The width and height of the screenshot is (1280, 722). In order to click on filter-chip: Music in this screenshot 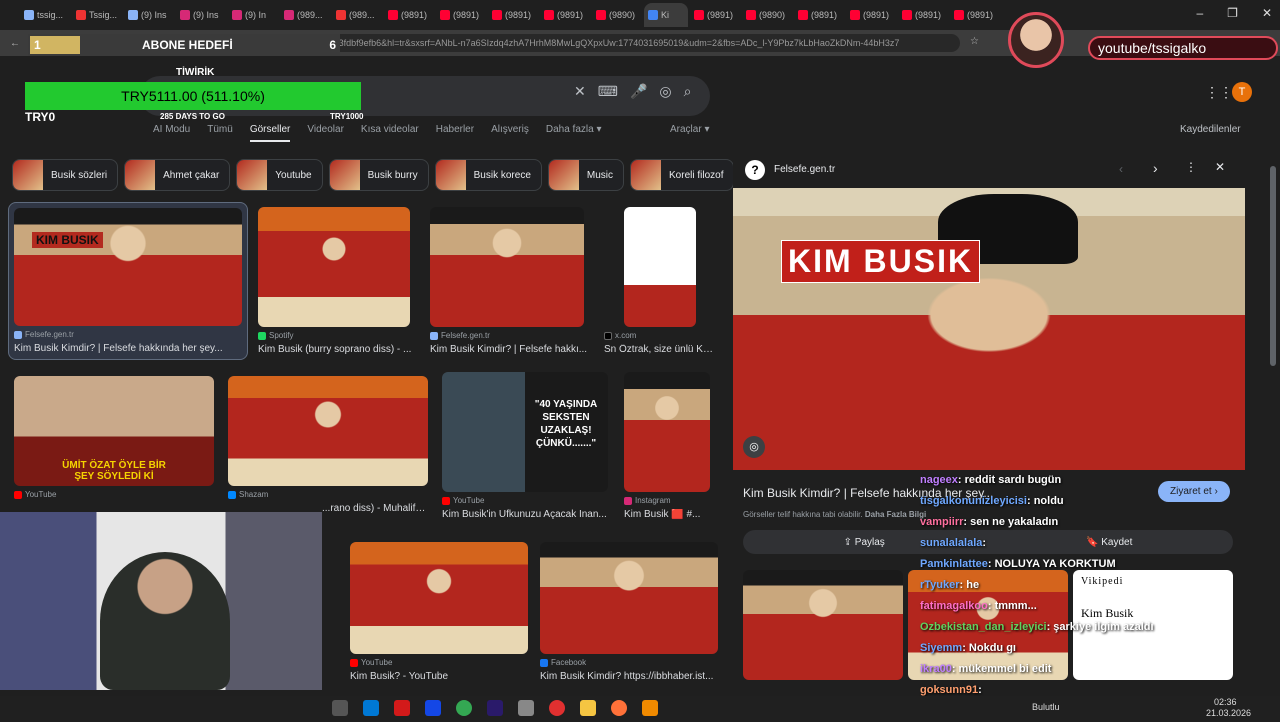, I will do `click(586, 175)`.